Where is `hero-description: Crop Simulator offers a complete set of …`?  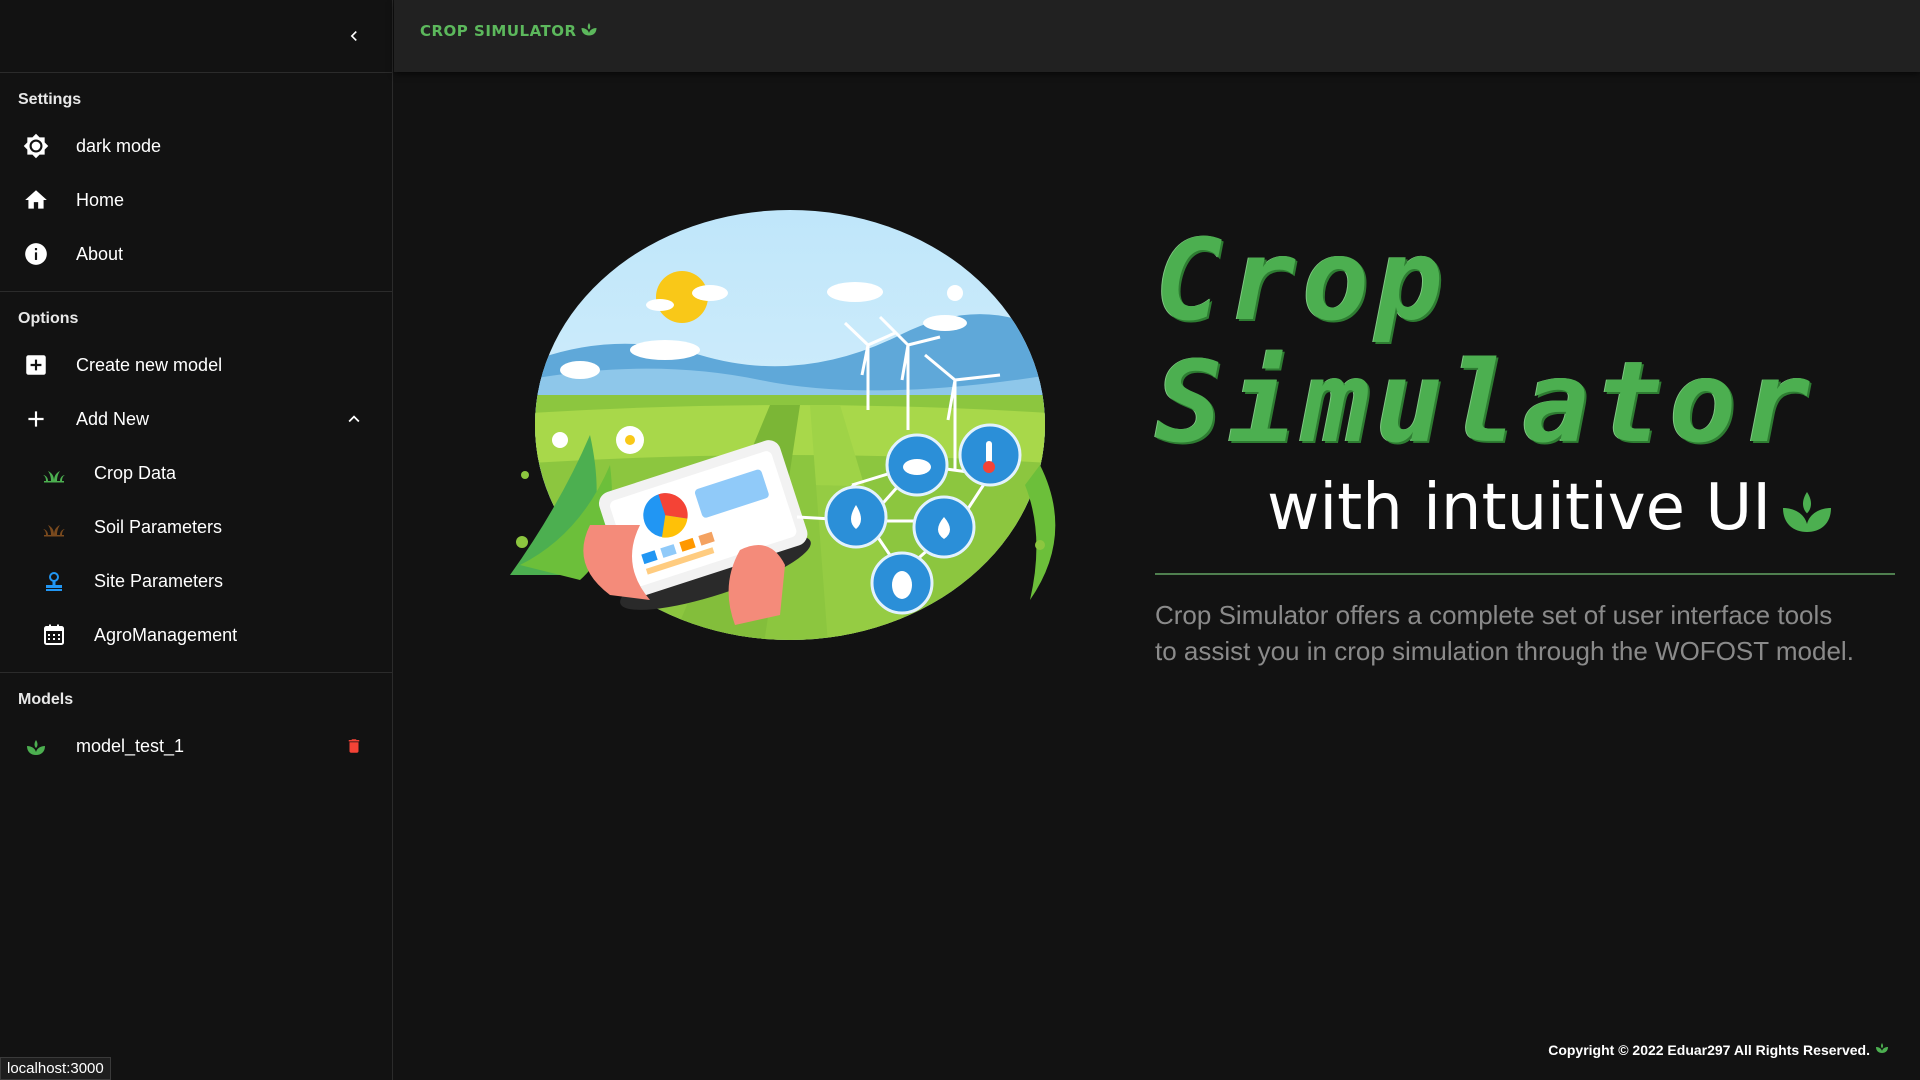
hero-description: Crop Simulator offers a complete set of … is located at coordinates (1525, 633).